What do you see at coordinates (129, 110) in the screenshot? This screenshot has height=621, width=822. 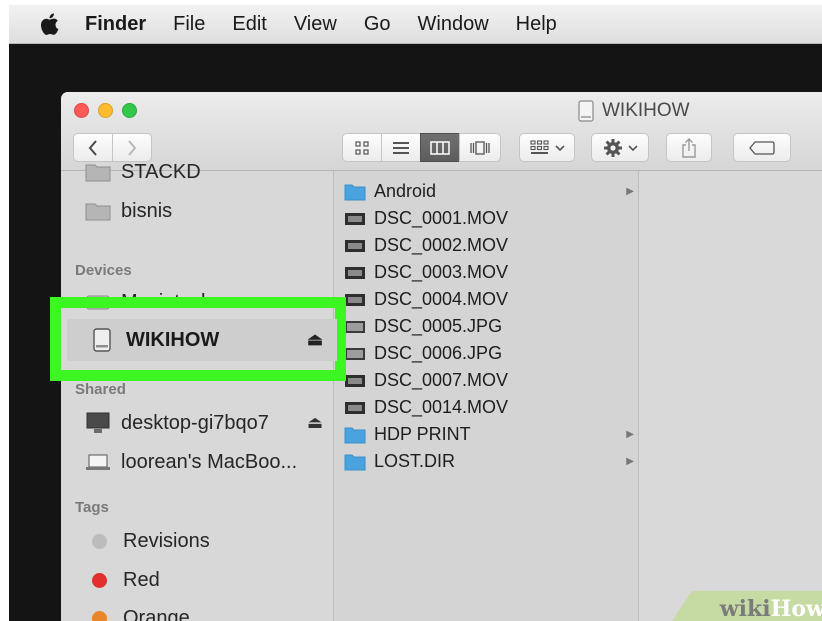 I see `zoom-button` at bounding box center [129, 110].